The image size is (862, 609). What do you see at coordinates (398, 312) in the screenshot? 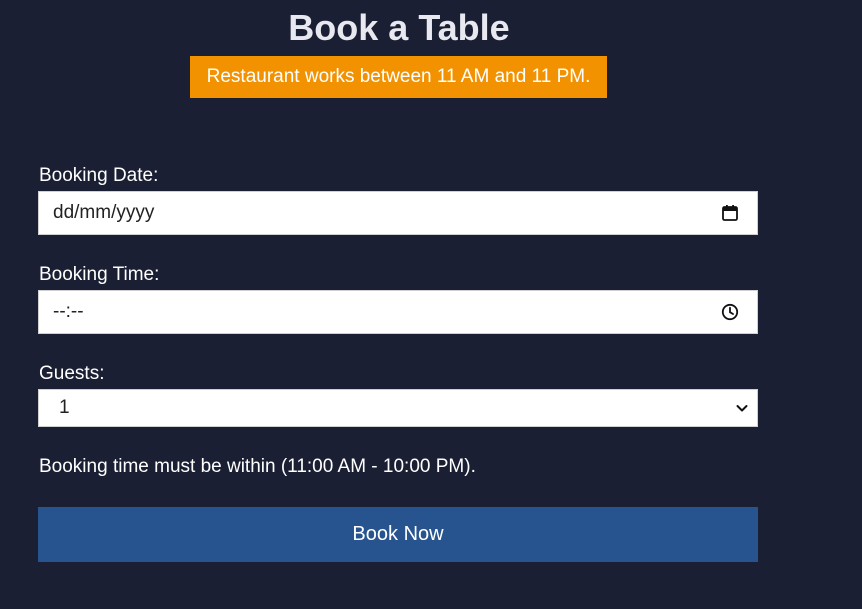
I see `booking-time-input: --:--` at bounding box center [398, 312].